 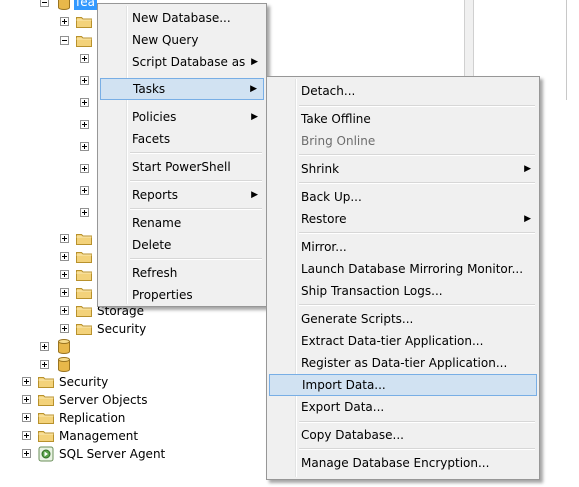 I want to click on tree-row-replication: Replication, so click(x=102, y=418).